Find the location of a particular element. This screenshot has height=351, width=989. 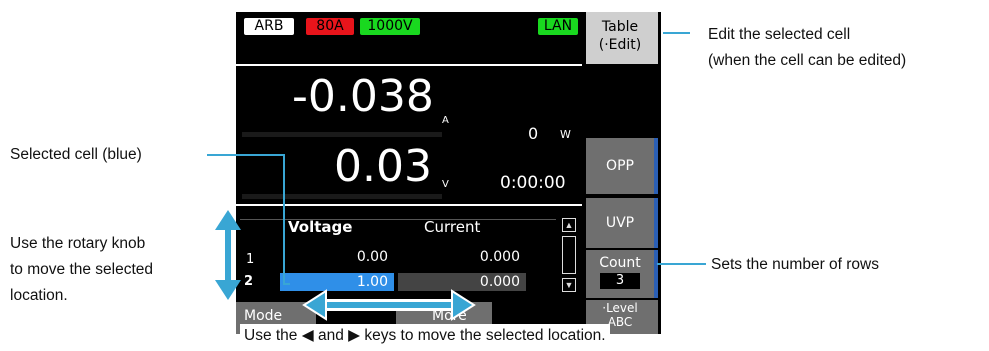

annotation-rotary-knob: to move the selected is located at coordinates (82, 269).